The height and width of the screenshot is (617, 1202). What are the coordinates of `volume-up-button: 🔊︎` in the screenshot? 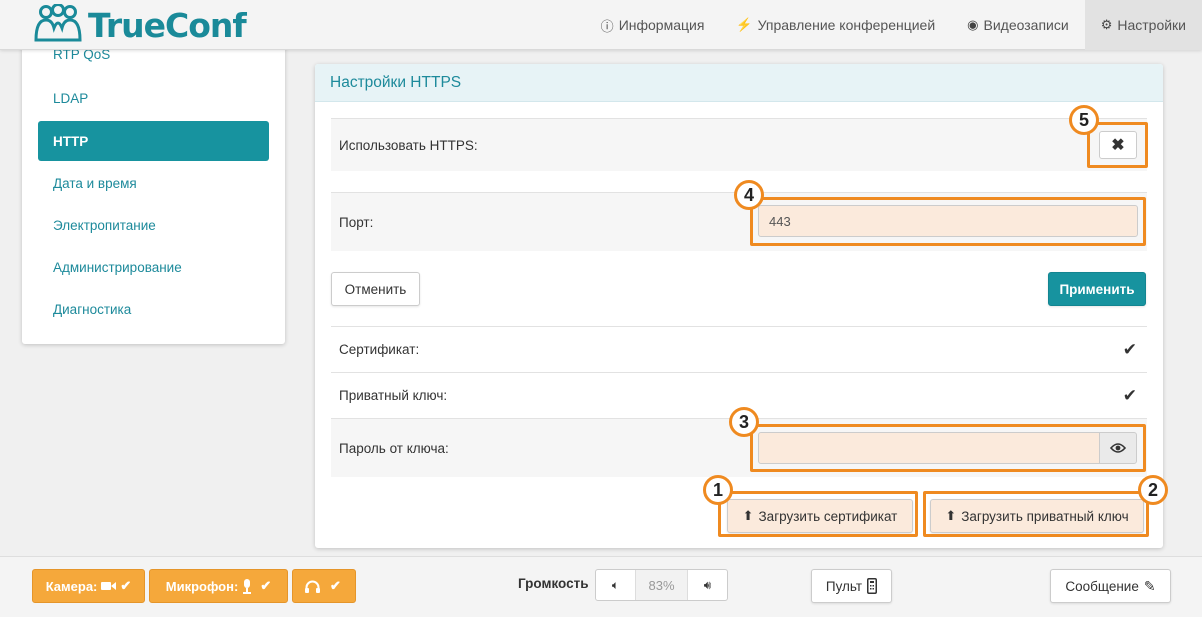 It's located at (707, 585).